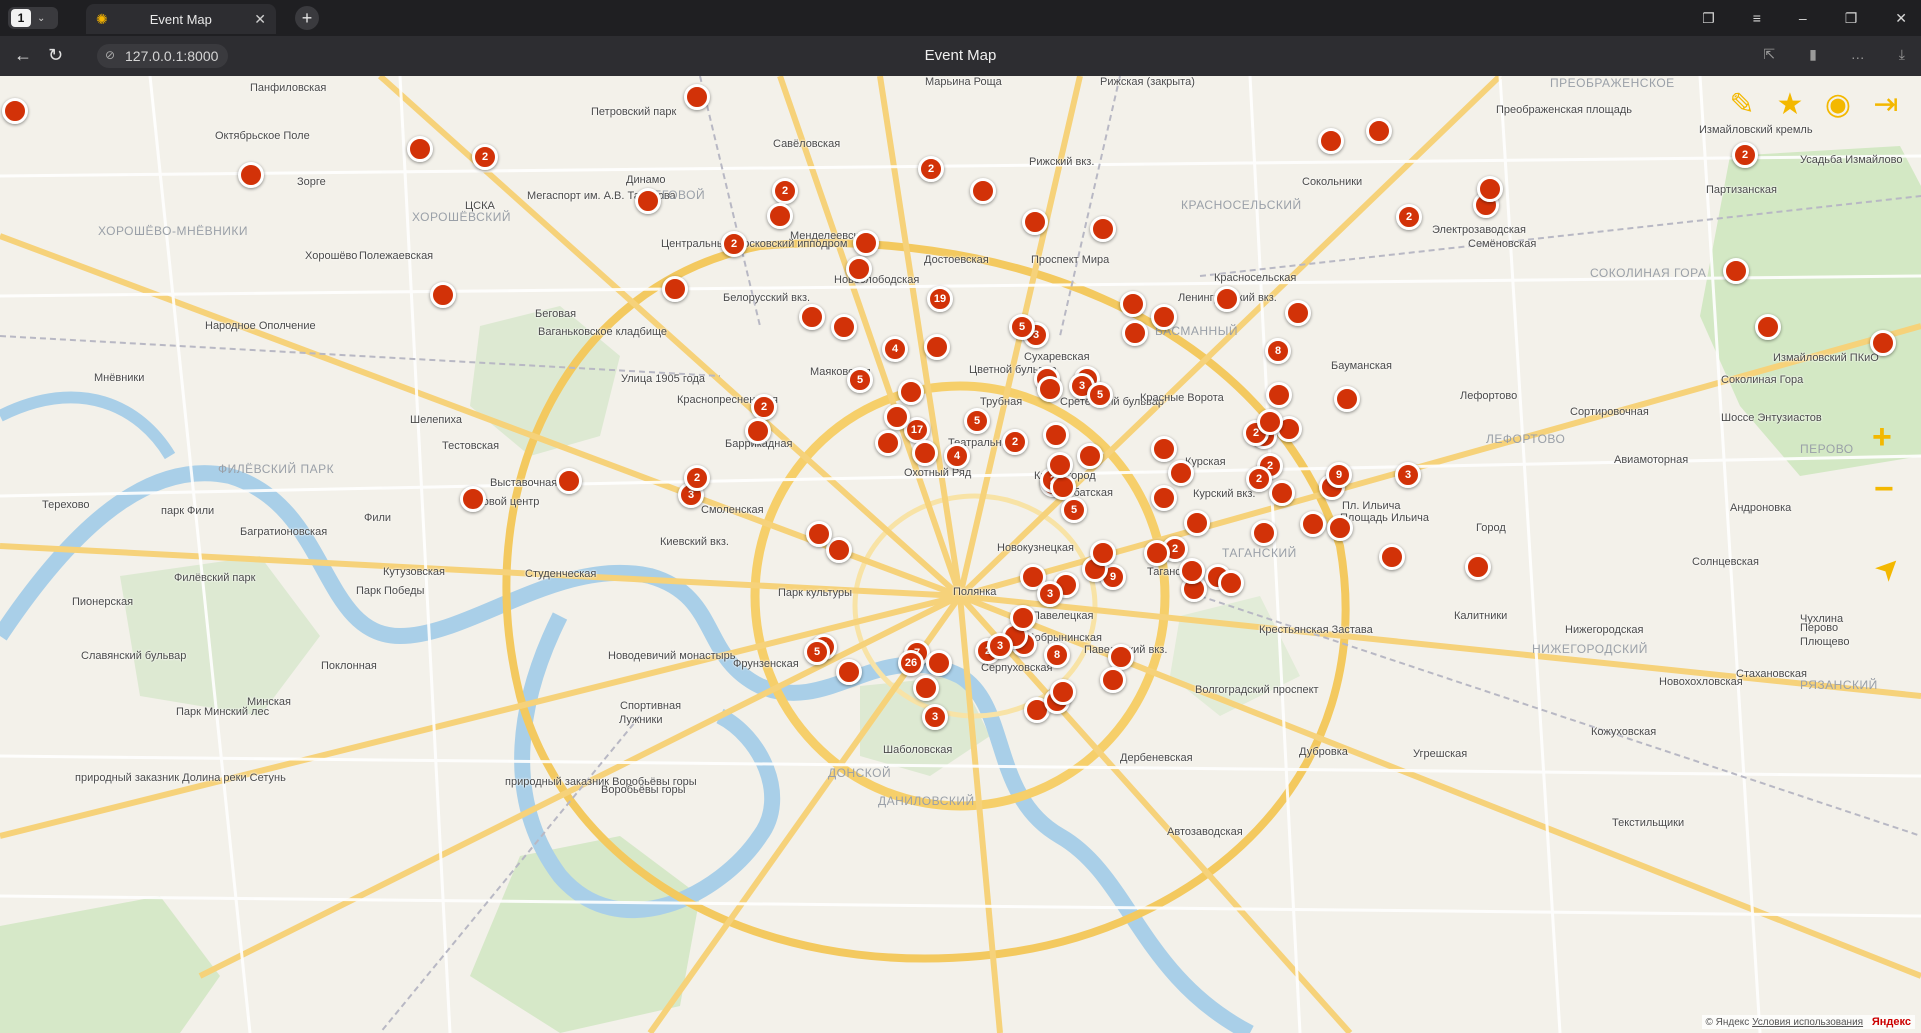 The height and width of the screenshot is (1033, 1921). Describe the element at coordinates (1851, 18) in the screenshot. I see `restore-icon: ❐` at that location.